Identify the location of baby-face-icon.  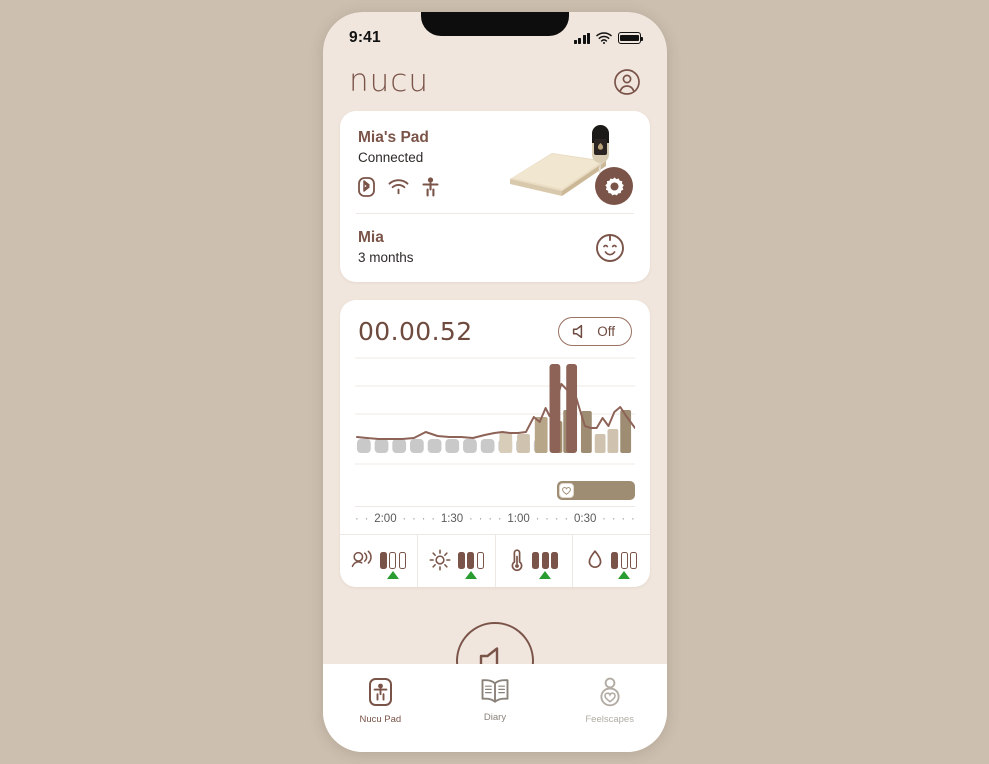
(610, 248).